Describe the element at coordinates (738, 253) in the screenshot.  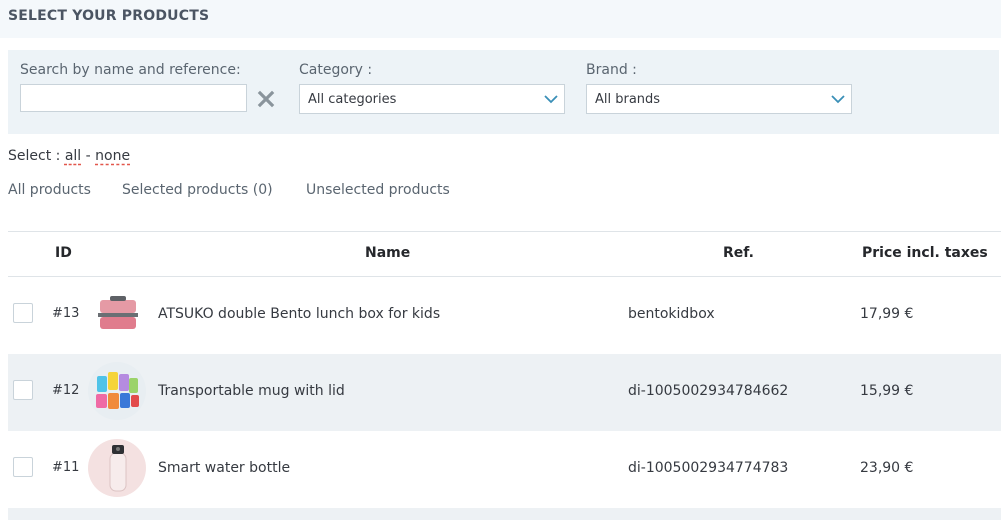
I see `column-header-ref: Ref.` at that location.